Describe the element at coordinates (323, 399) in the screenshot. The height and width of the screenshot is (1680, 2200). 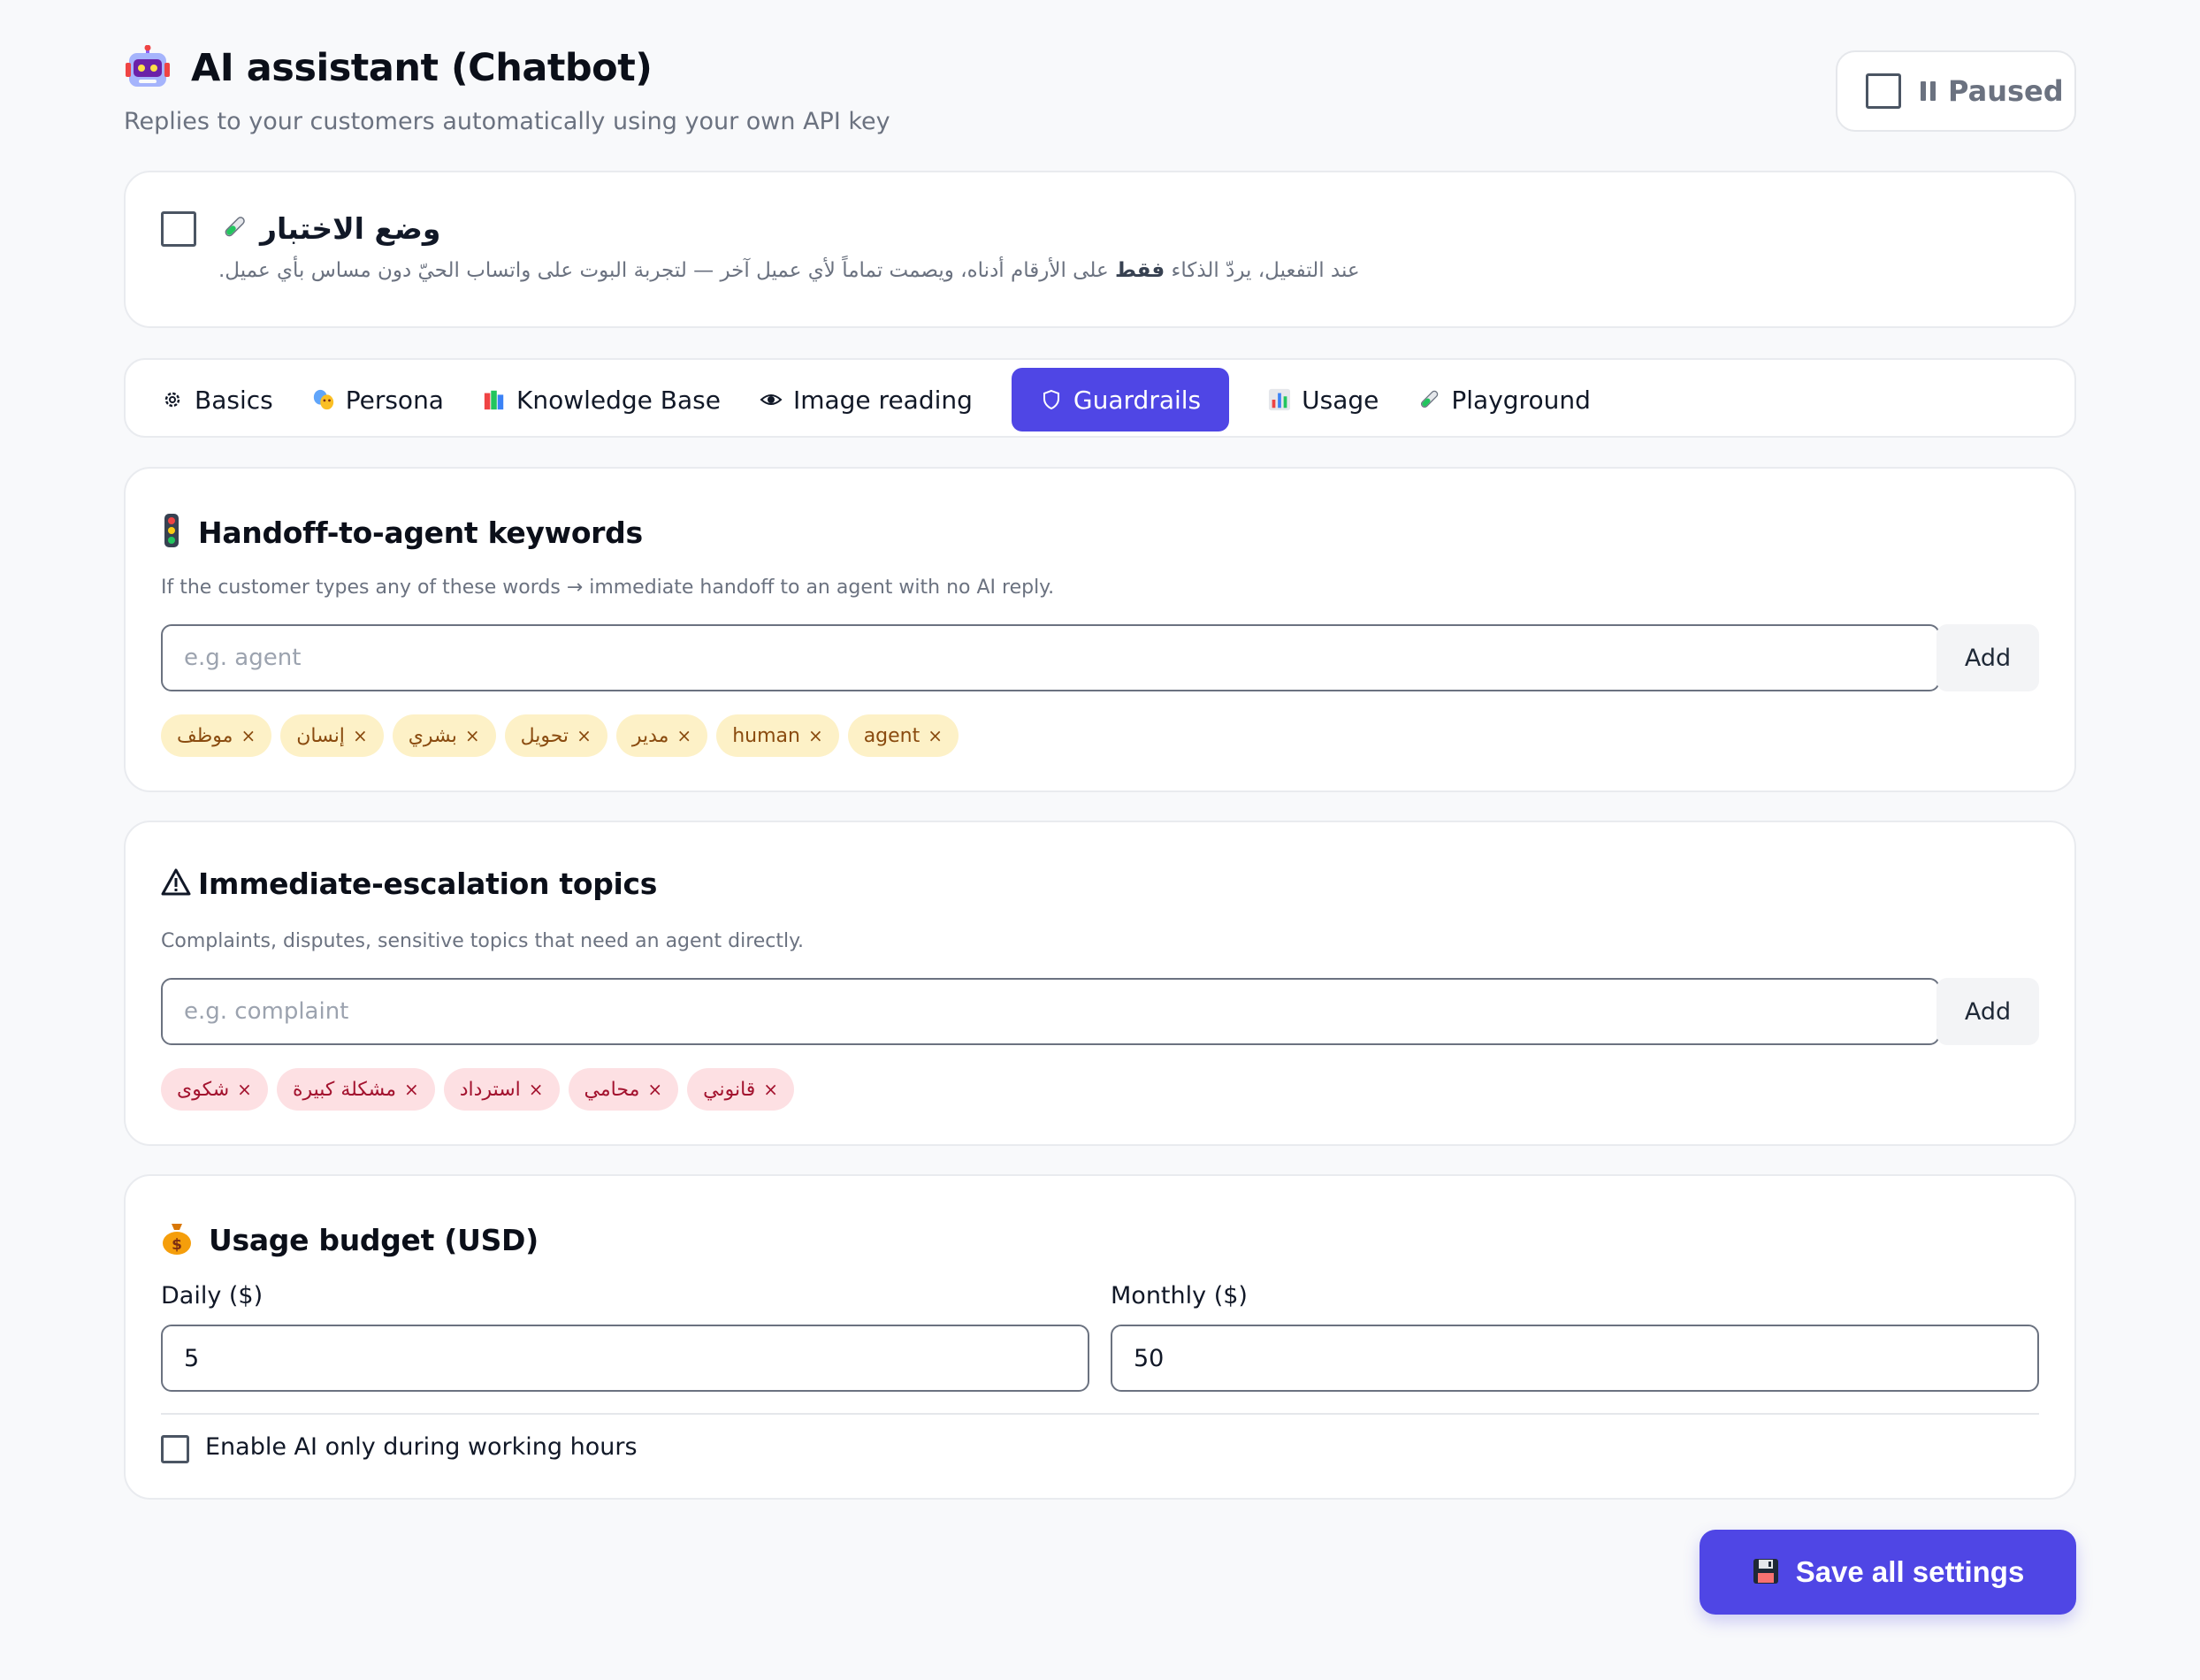
I see `theater-masks-icon` at that location.